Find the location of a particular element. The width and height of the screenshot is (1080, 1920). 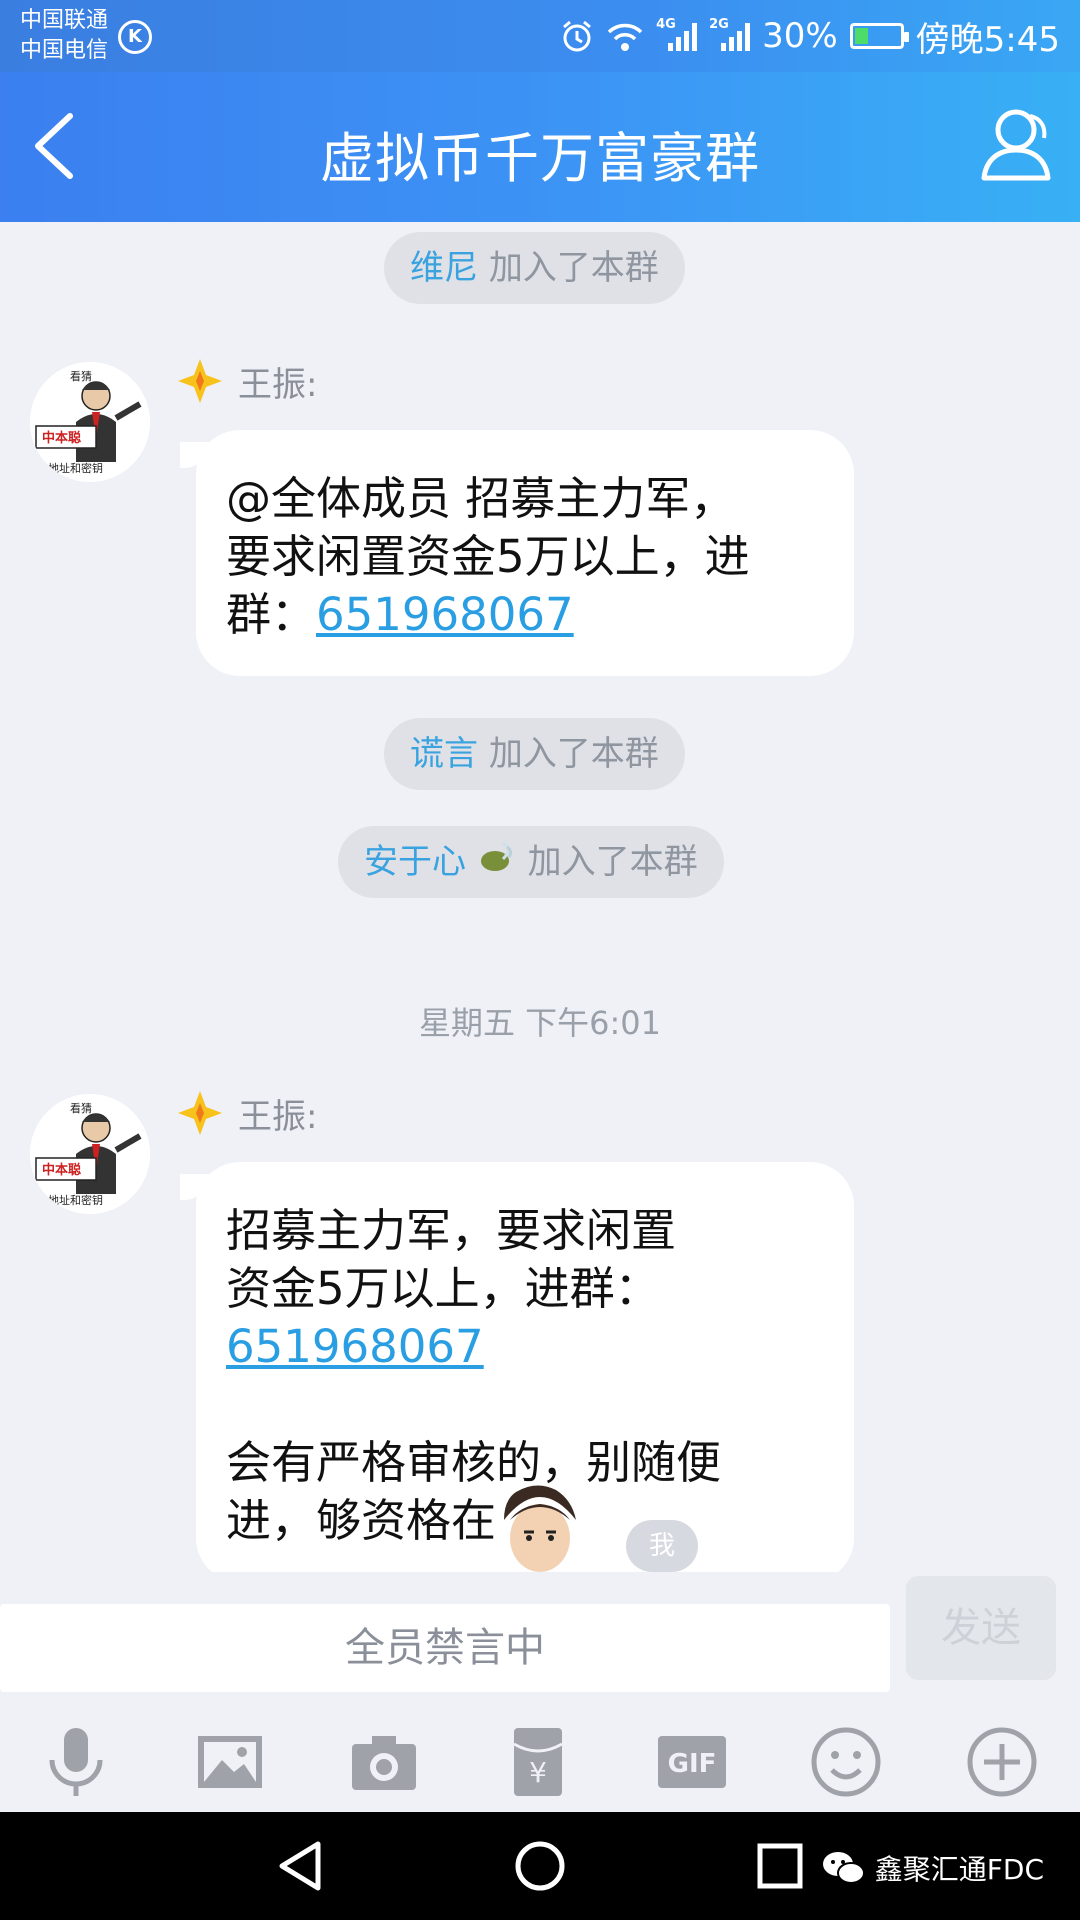

timestamp: 星期五 下午6:01 is located at coordinates (540, 1023).